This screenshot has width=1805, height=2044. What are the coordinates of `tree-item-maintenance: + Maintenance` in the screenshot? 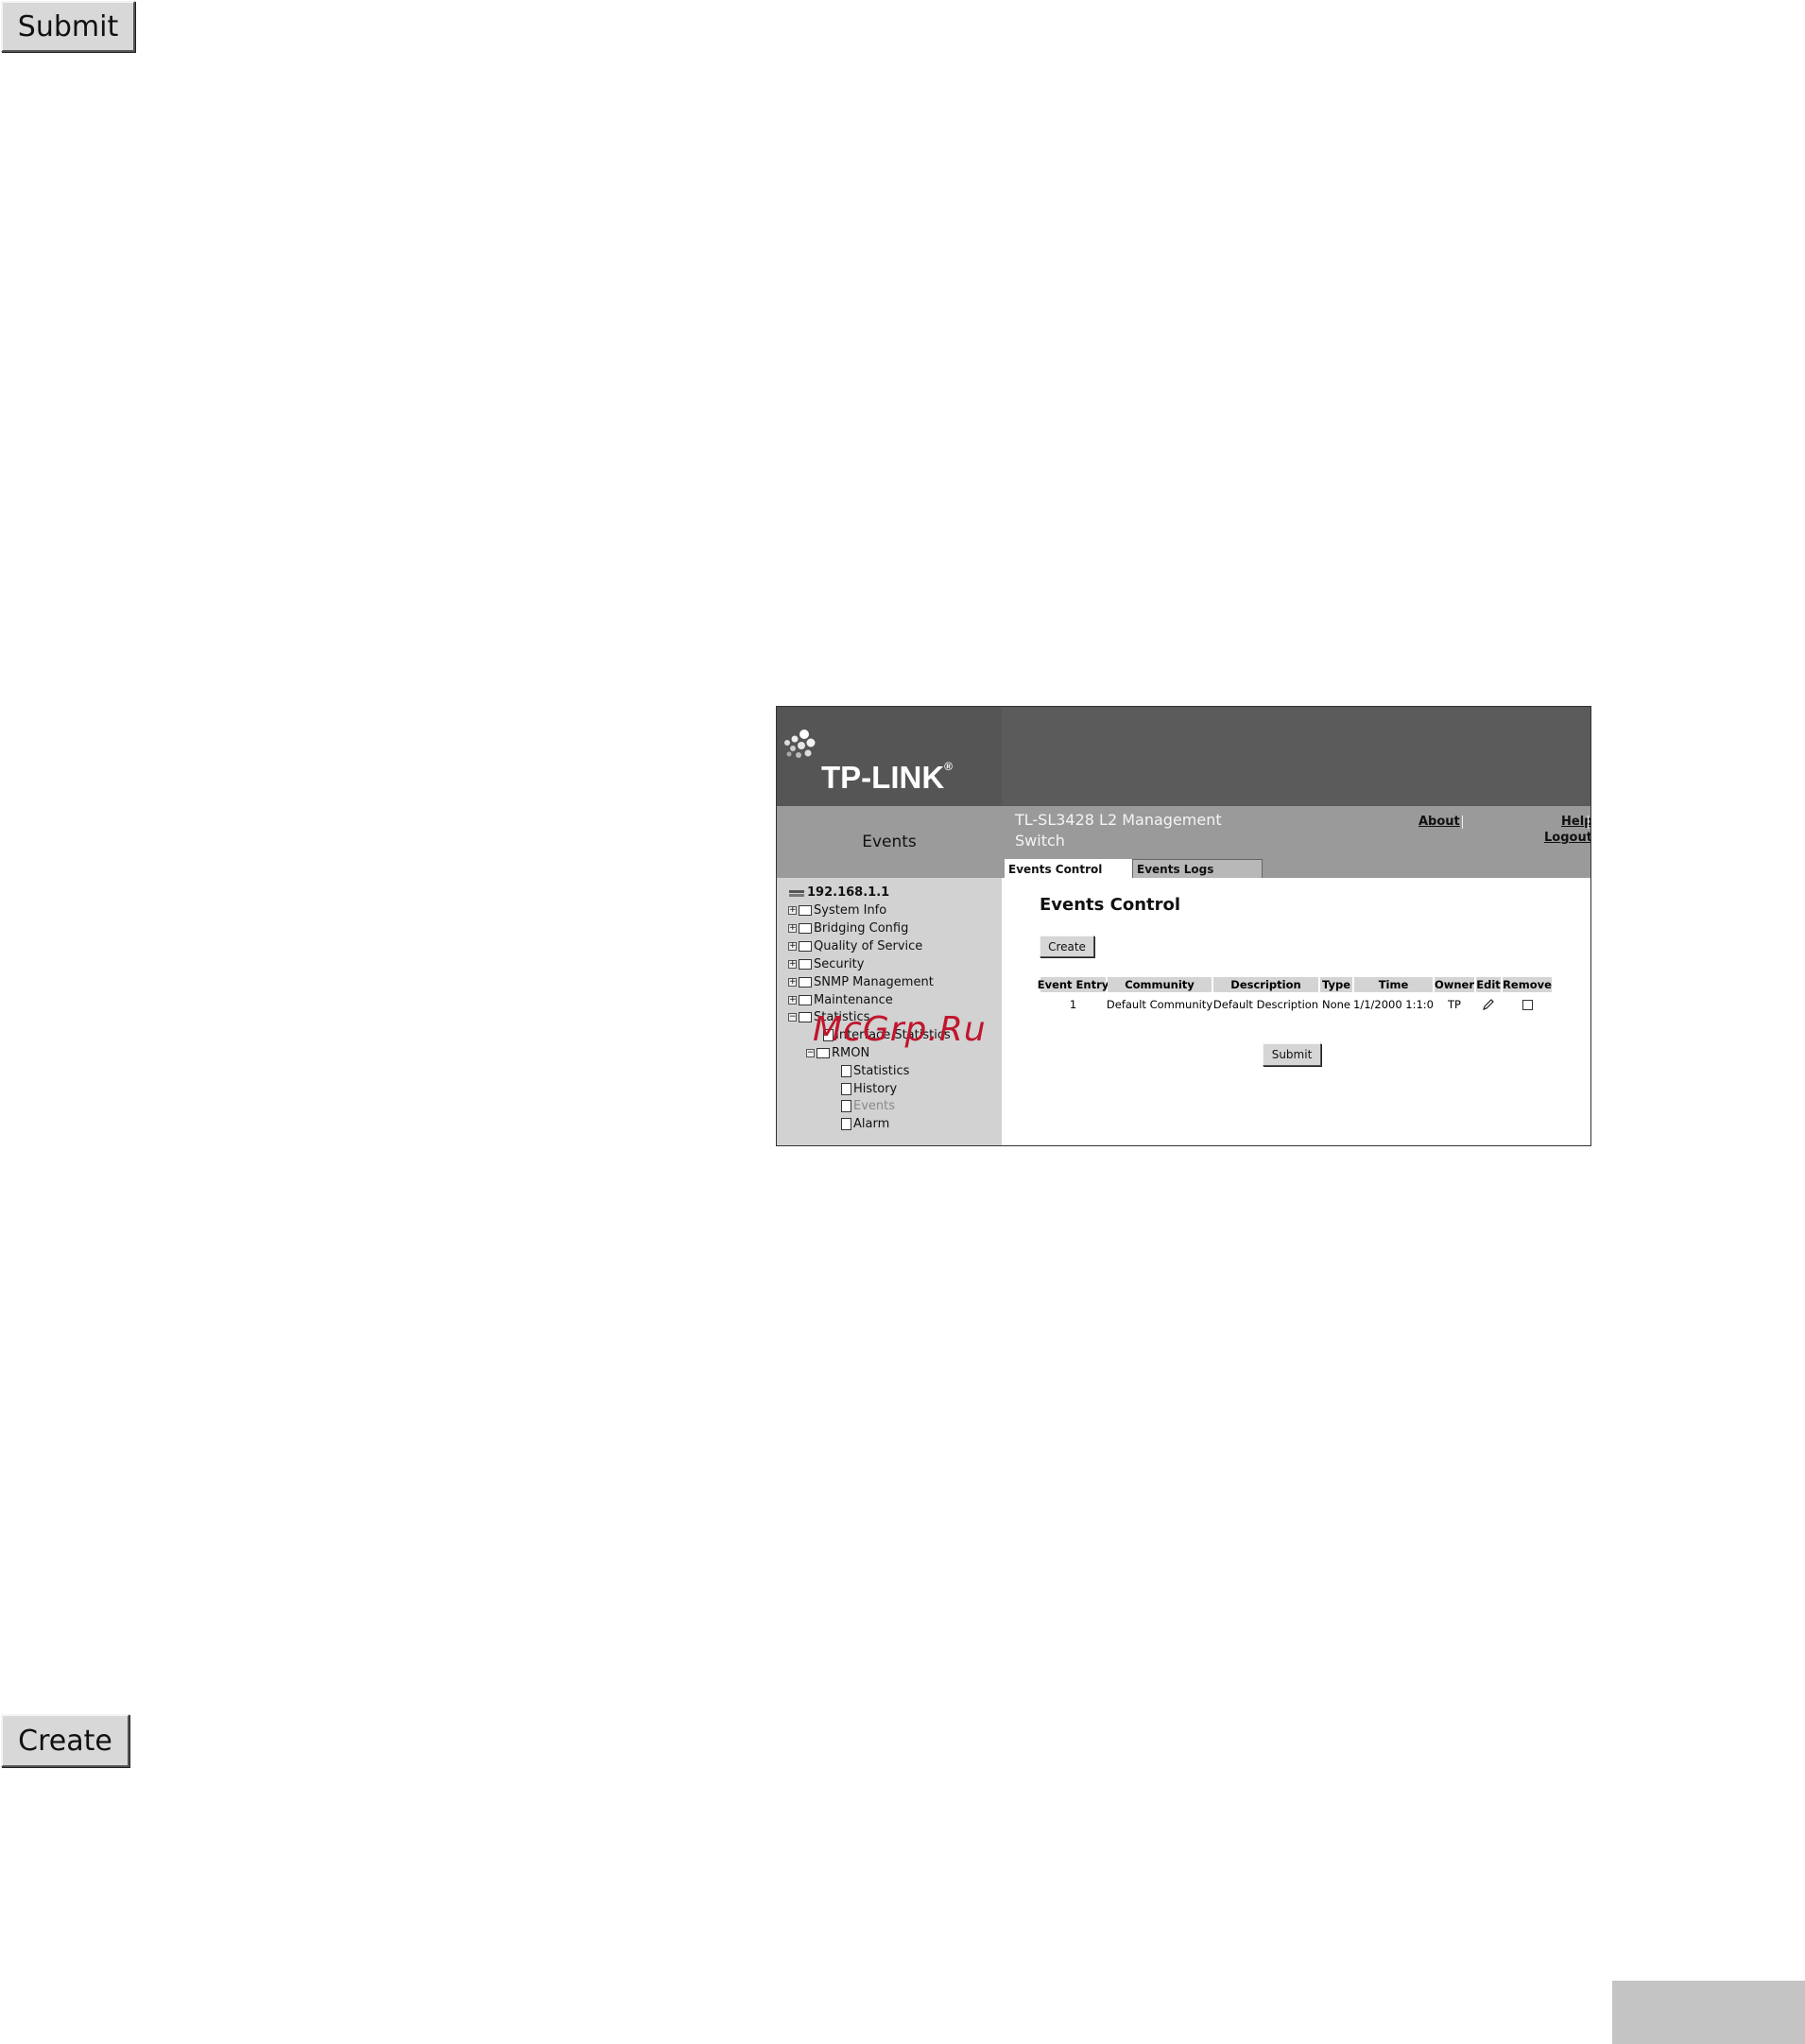 It's located at (841, 1000).